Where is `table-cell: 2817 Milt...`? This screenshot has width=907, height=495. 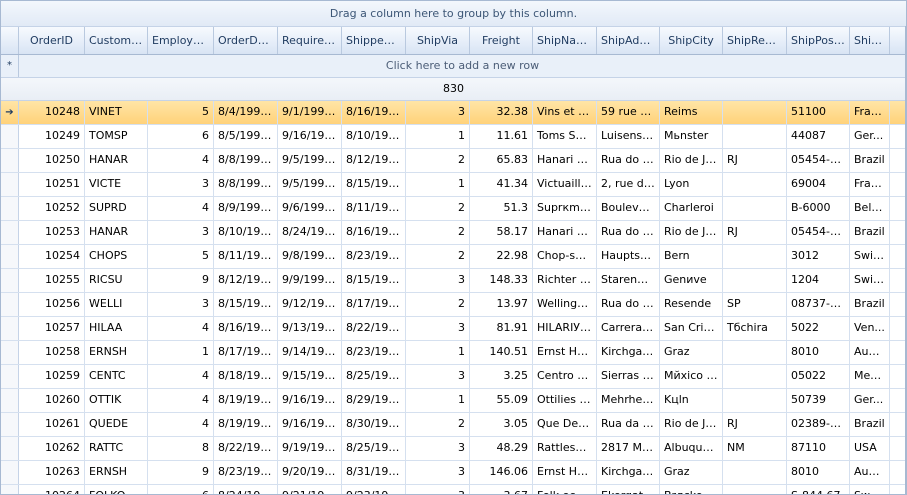
table-cell: 2817 Milt... is located at coordinates (628, 448).